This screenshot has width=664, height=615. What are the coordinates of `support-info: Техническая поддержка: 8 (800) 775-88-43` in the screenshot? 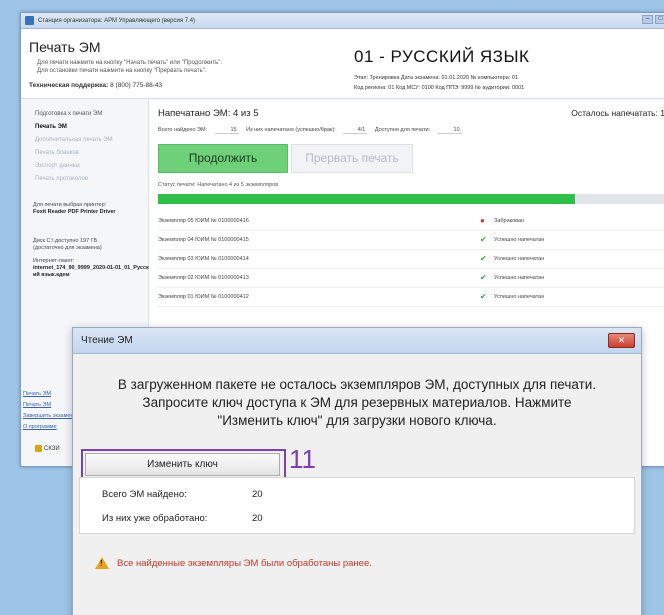 It's located at (95, 85).